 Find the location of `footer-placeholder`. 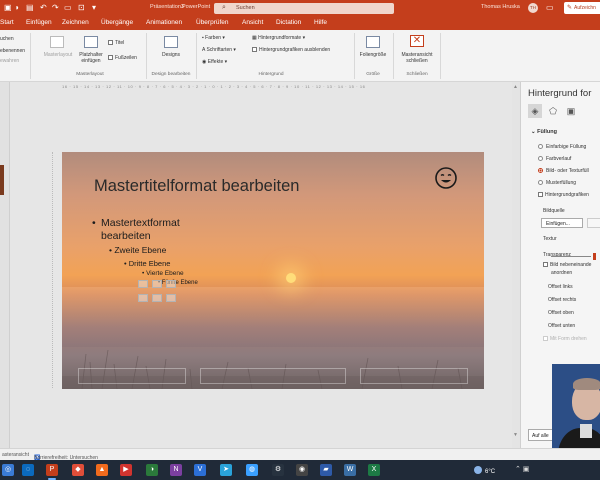

footer-placeholder is located at coordinates (273, 376).